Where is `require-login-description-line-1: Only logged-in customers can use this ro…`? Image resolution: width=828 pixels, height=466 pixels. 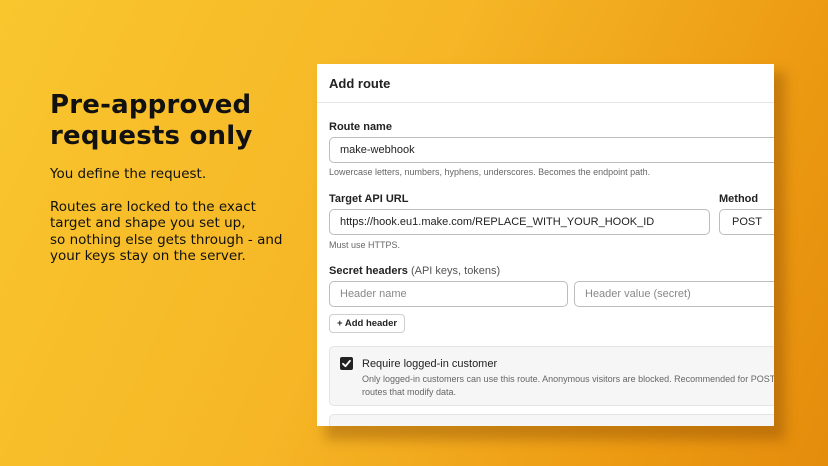 require-login-description-line-1: Only logged-in customers can use this ro… is located at coordinates (568, 379).